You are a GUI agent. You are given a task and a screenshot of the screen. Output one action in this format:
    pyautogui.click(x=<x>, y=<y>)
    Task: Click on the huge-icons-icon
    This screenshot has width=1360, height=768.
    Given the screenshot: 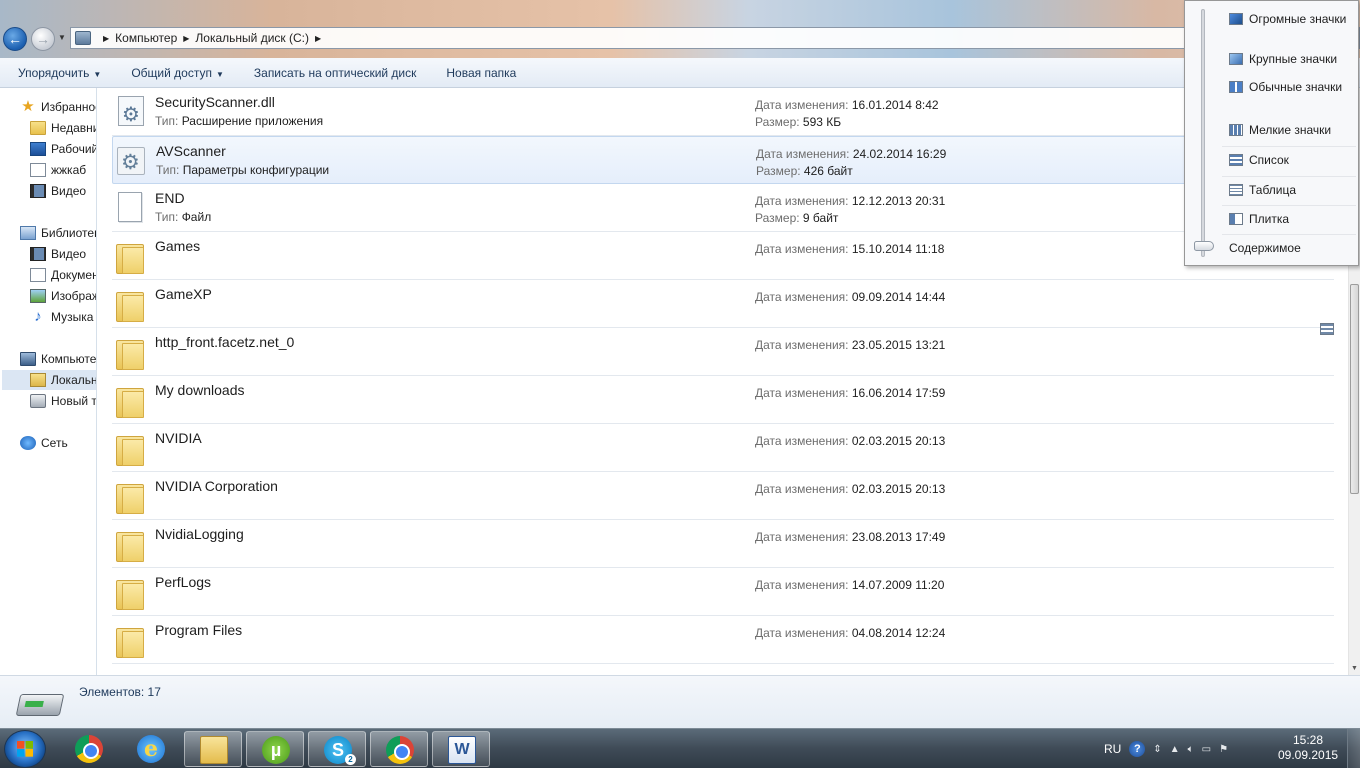 What is the action you would take?
    pyautogui.click(x=1236, y=19)
    